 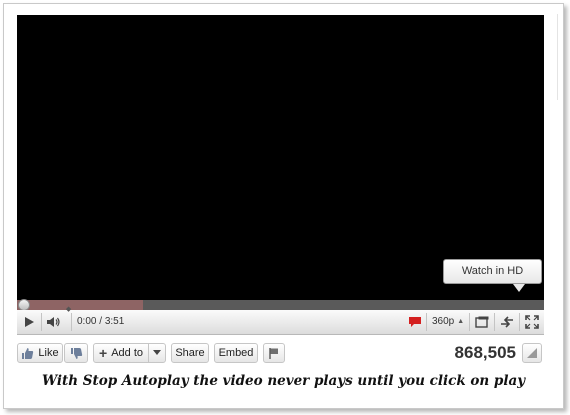 What do you see at coordinates (48, 353) in the screenshot?
I see `like-label: Like` at bounding box center [48, 353].